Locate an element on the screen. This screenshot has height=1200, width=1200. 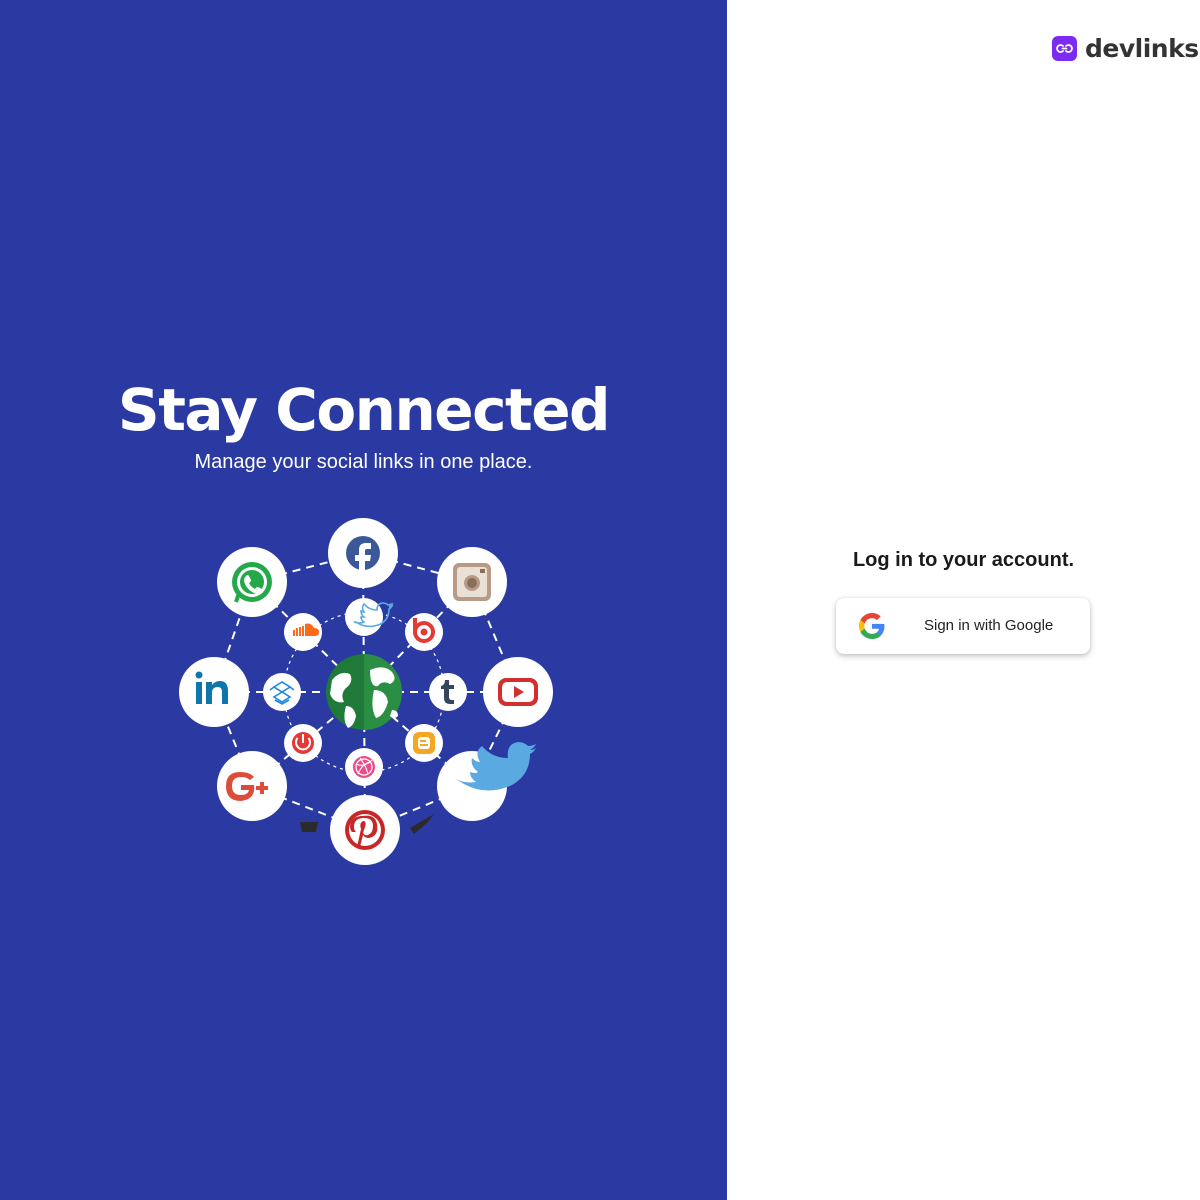
youtube-icon is located at coordinates (518, 692).